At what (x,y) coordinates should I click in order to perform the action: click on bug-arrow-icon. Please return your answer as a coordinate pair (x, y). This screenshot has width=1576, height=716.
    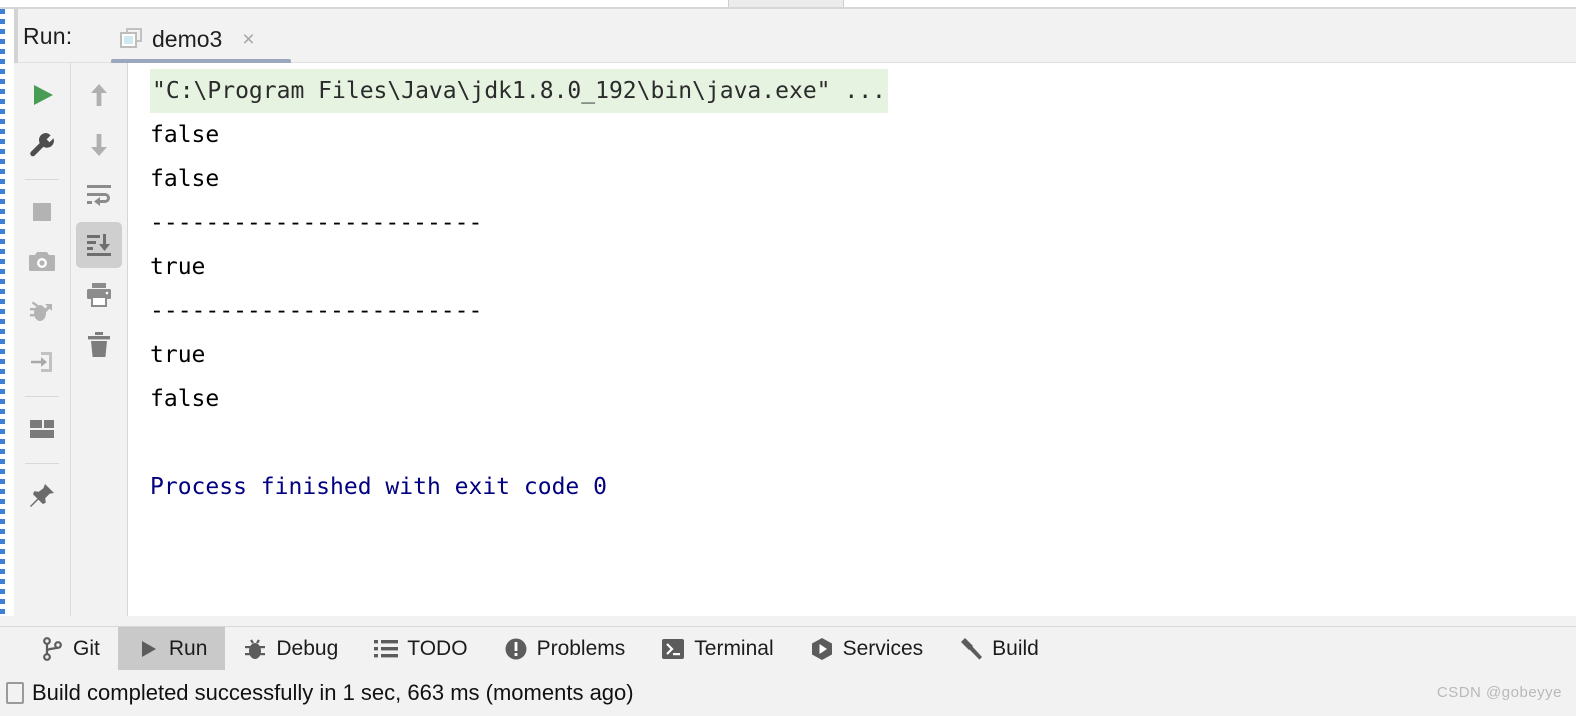
    Looking at the image, I should click on (42, 312).